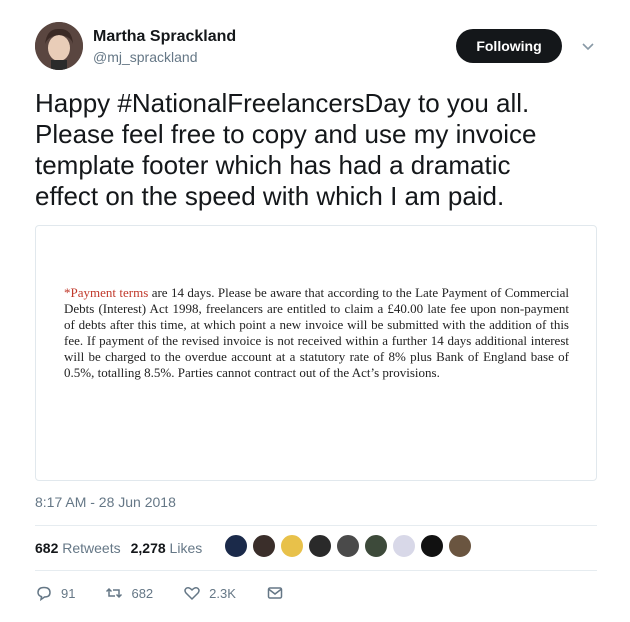 This screenshot has width=630, height=622. Describe the element at coordinates (148, 548) in the screenshot. I see `likes-count: 2,278` at that location.